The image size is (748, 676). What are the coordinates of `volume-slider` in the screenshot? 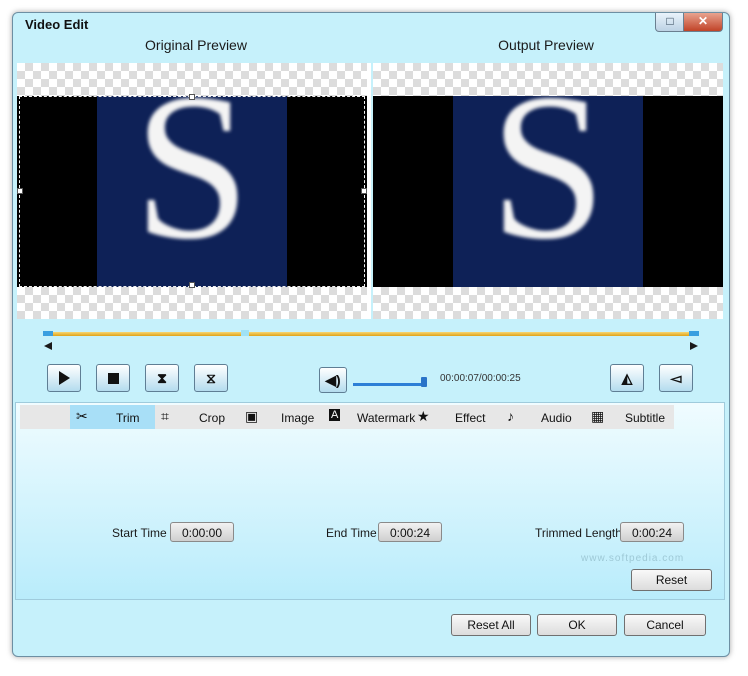 It's located at (390, 384).